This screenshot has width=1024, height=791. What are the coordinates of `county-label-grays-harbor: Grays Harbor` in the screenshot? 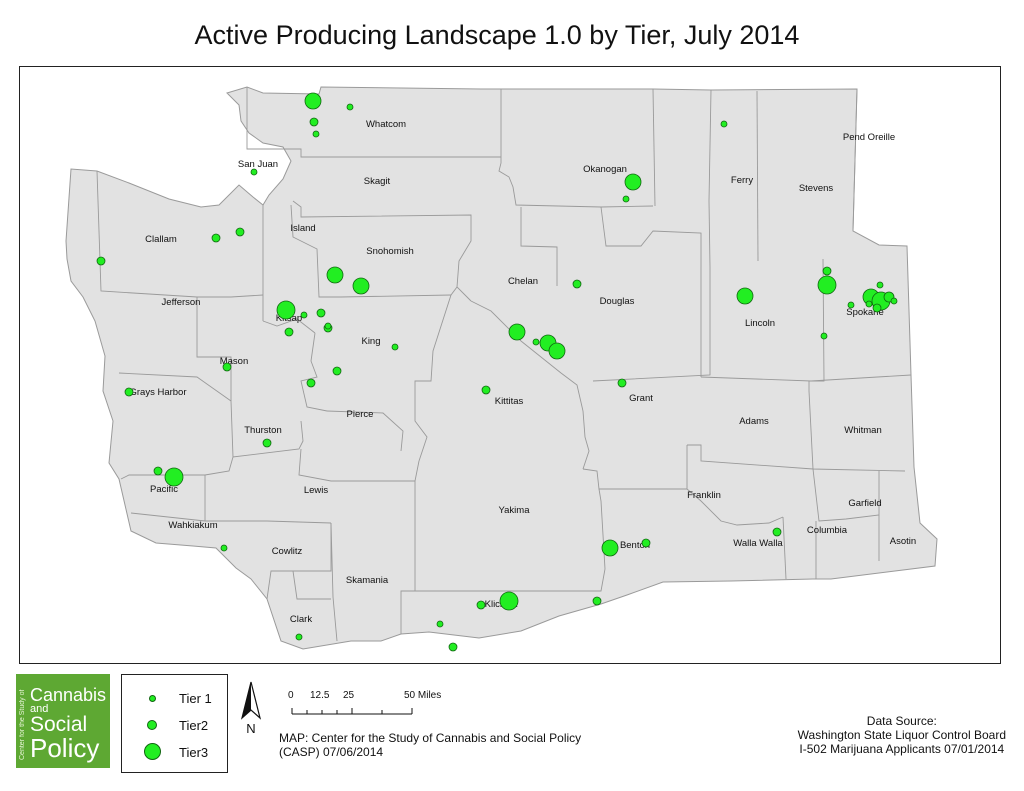 It's located at (157, 392).